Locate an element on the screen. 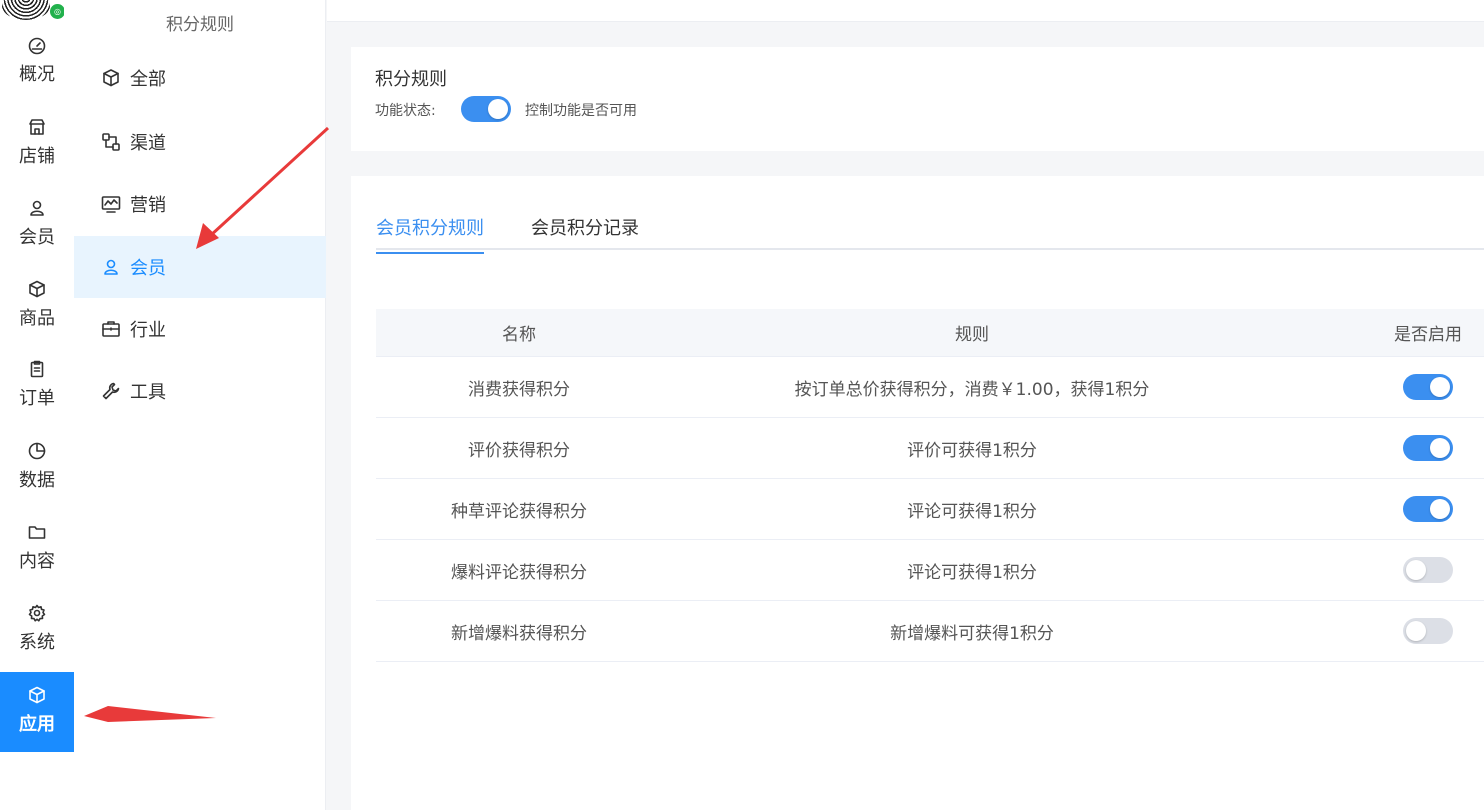 This screenshot has width=1484, height=810. subnav-item-marketing: 营销 is located at coordinates (200, 204).